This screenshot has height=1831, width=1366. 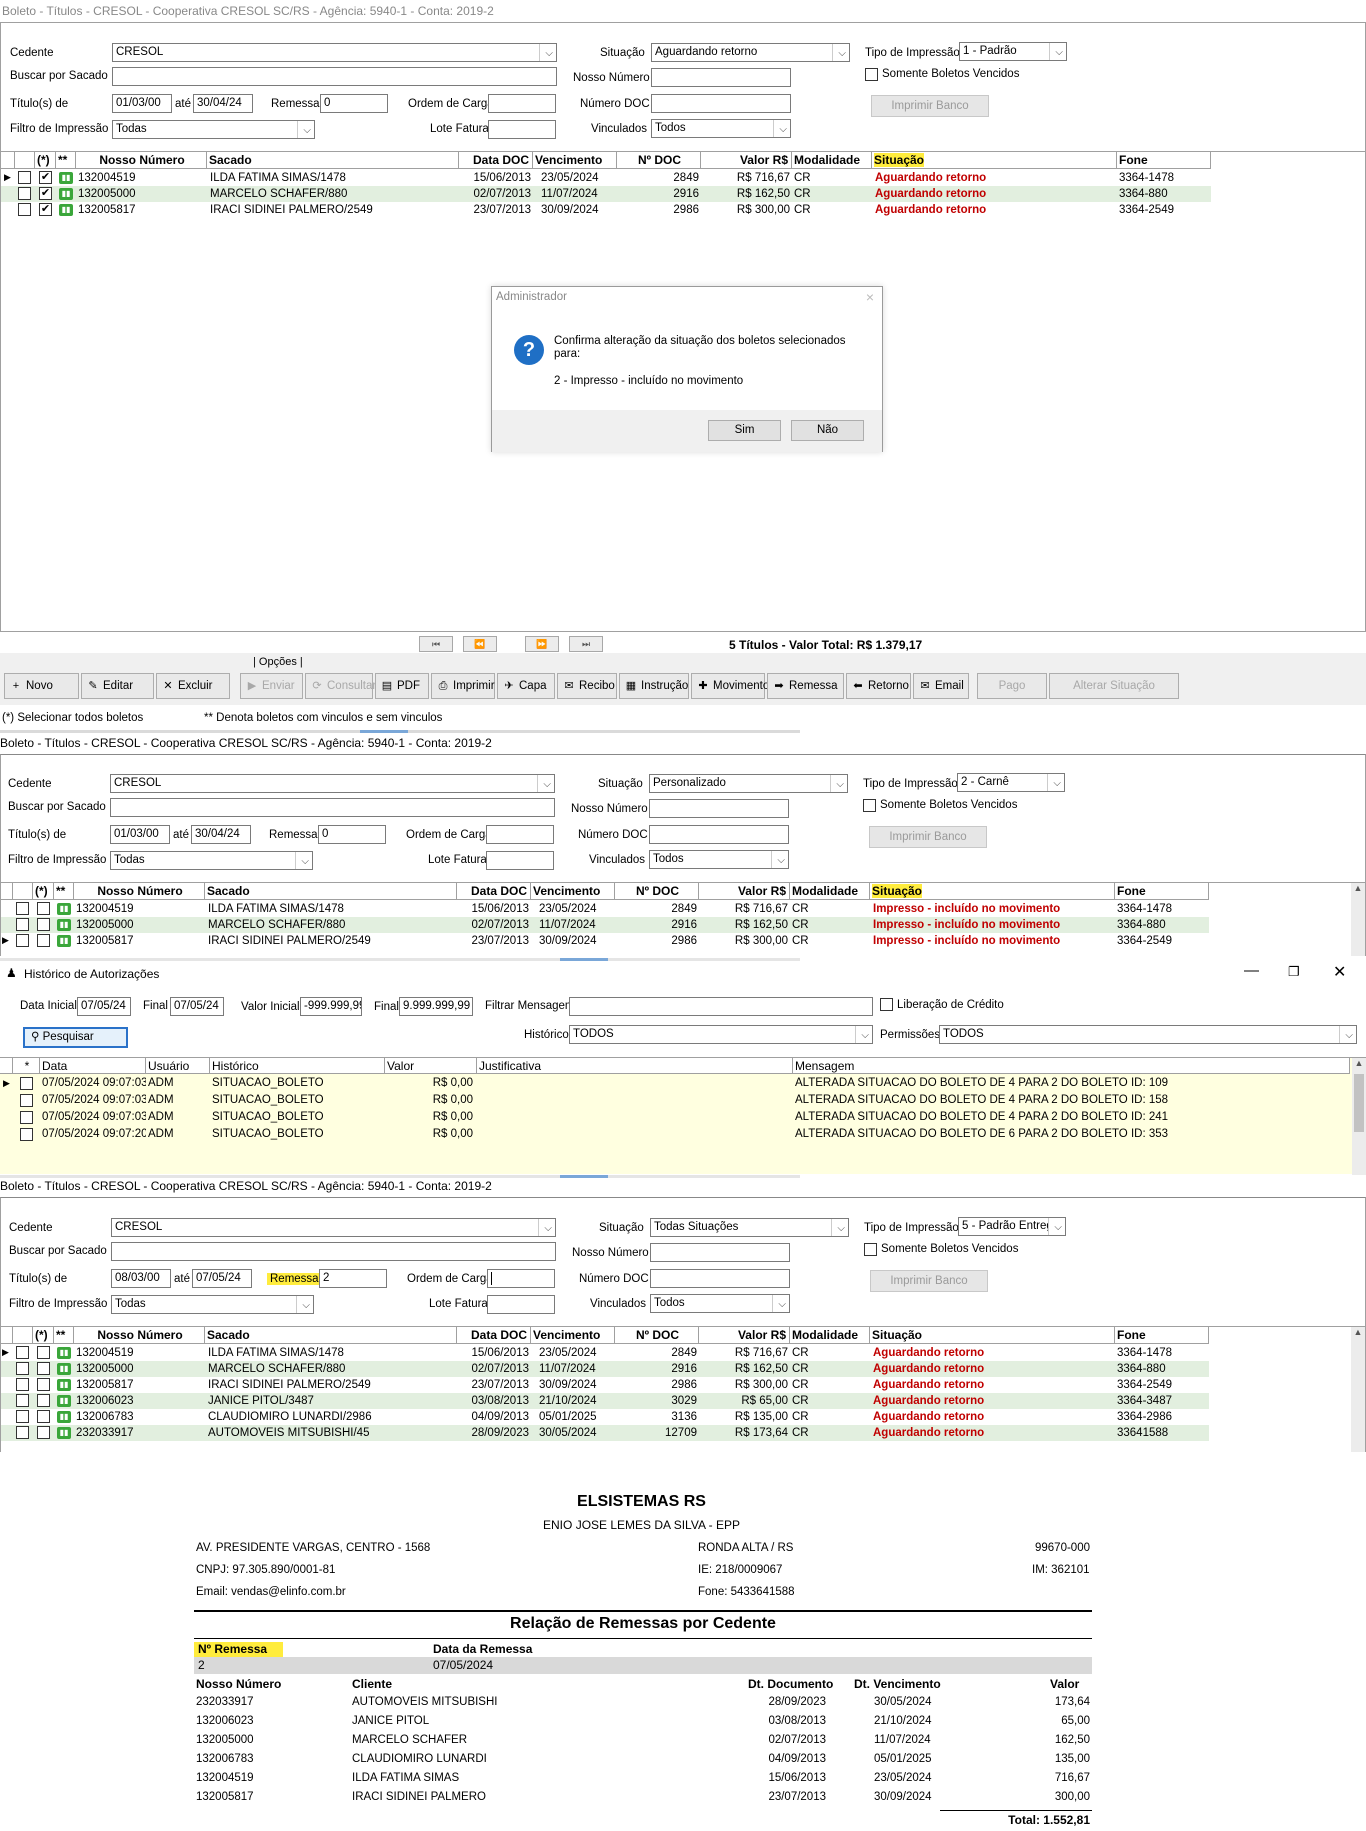 I want to click on remessa-input: 0, so click(x=354, y=103).